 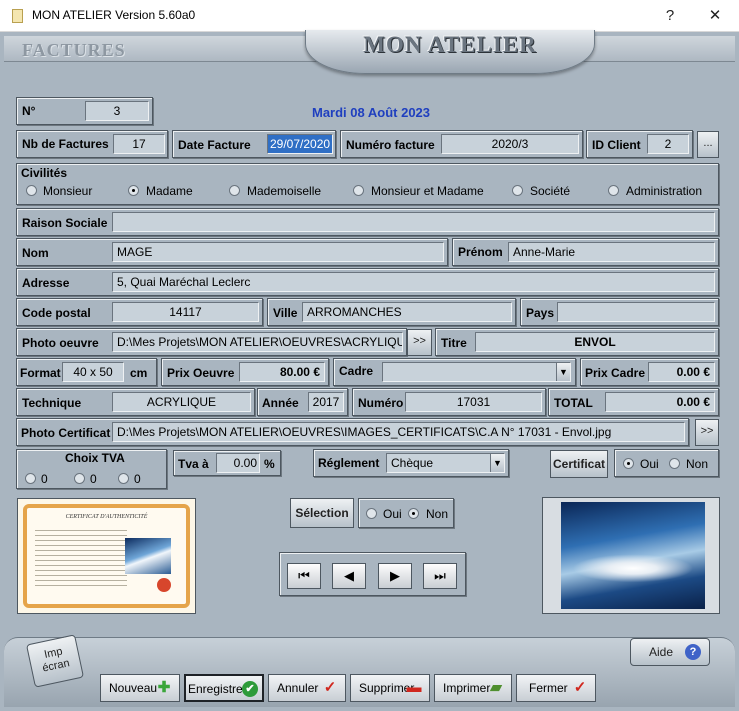 I want to click on radio-label-monsieur-et-madame: Monsieur et Madame, so click(x=427, y=191).